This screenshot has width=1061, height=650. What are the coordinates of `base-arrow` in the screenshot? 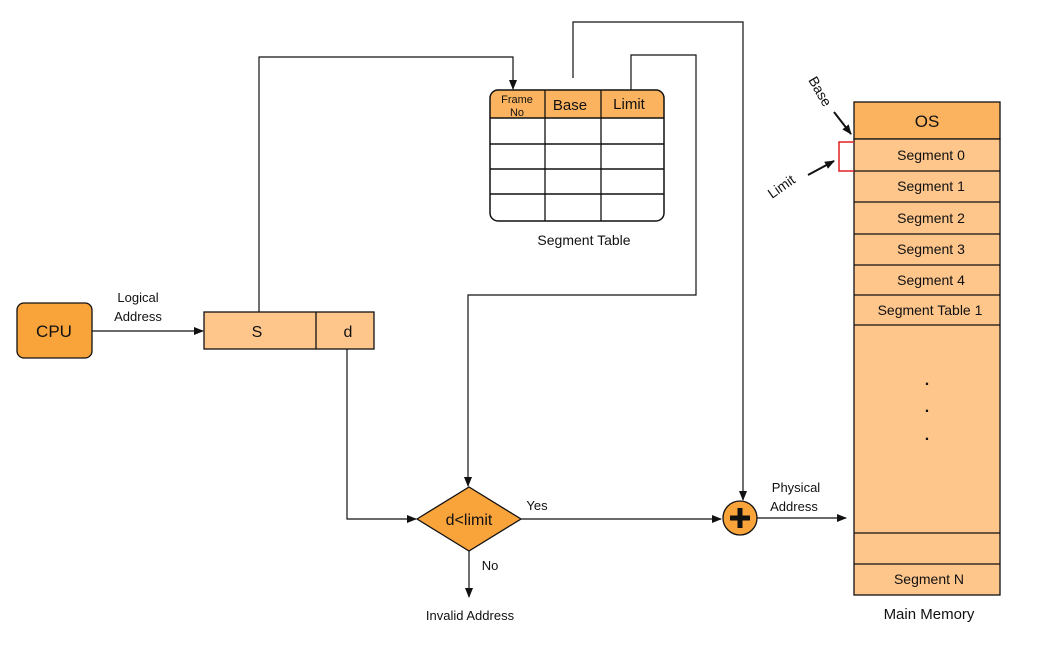 It's located at (842, 123).